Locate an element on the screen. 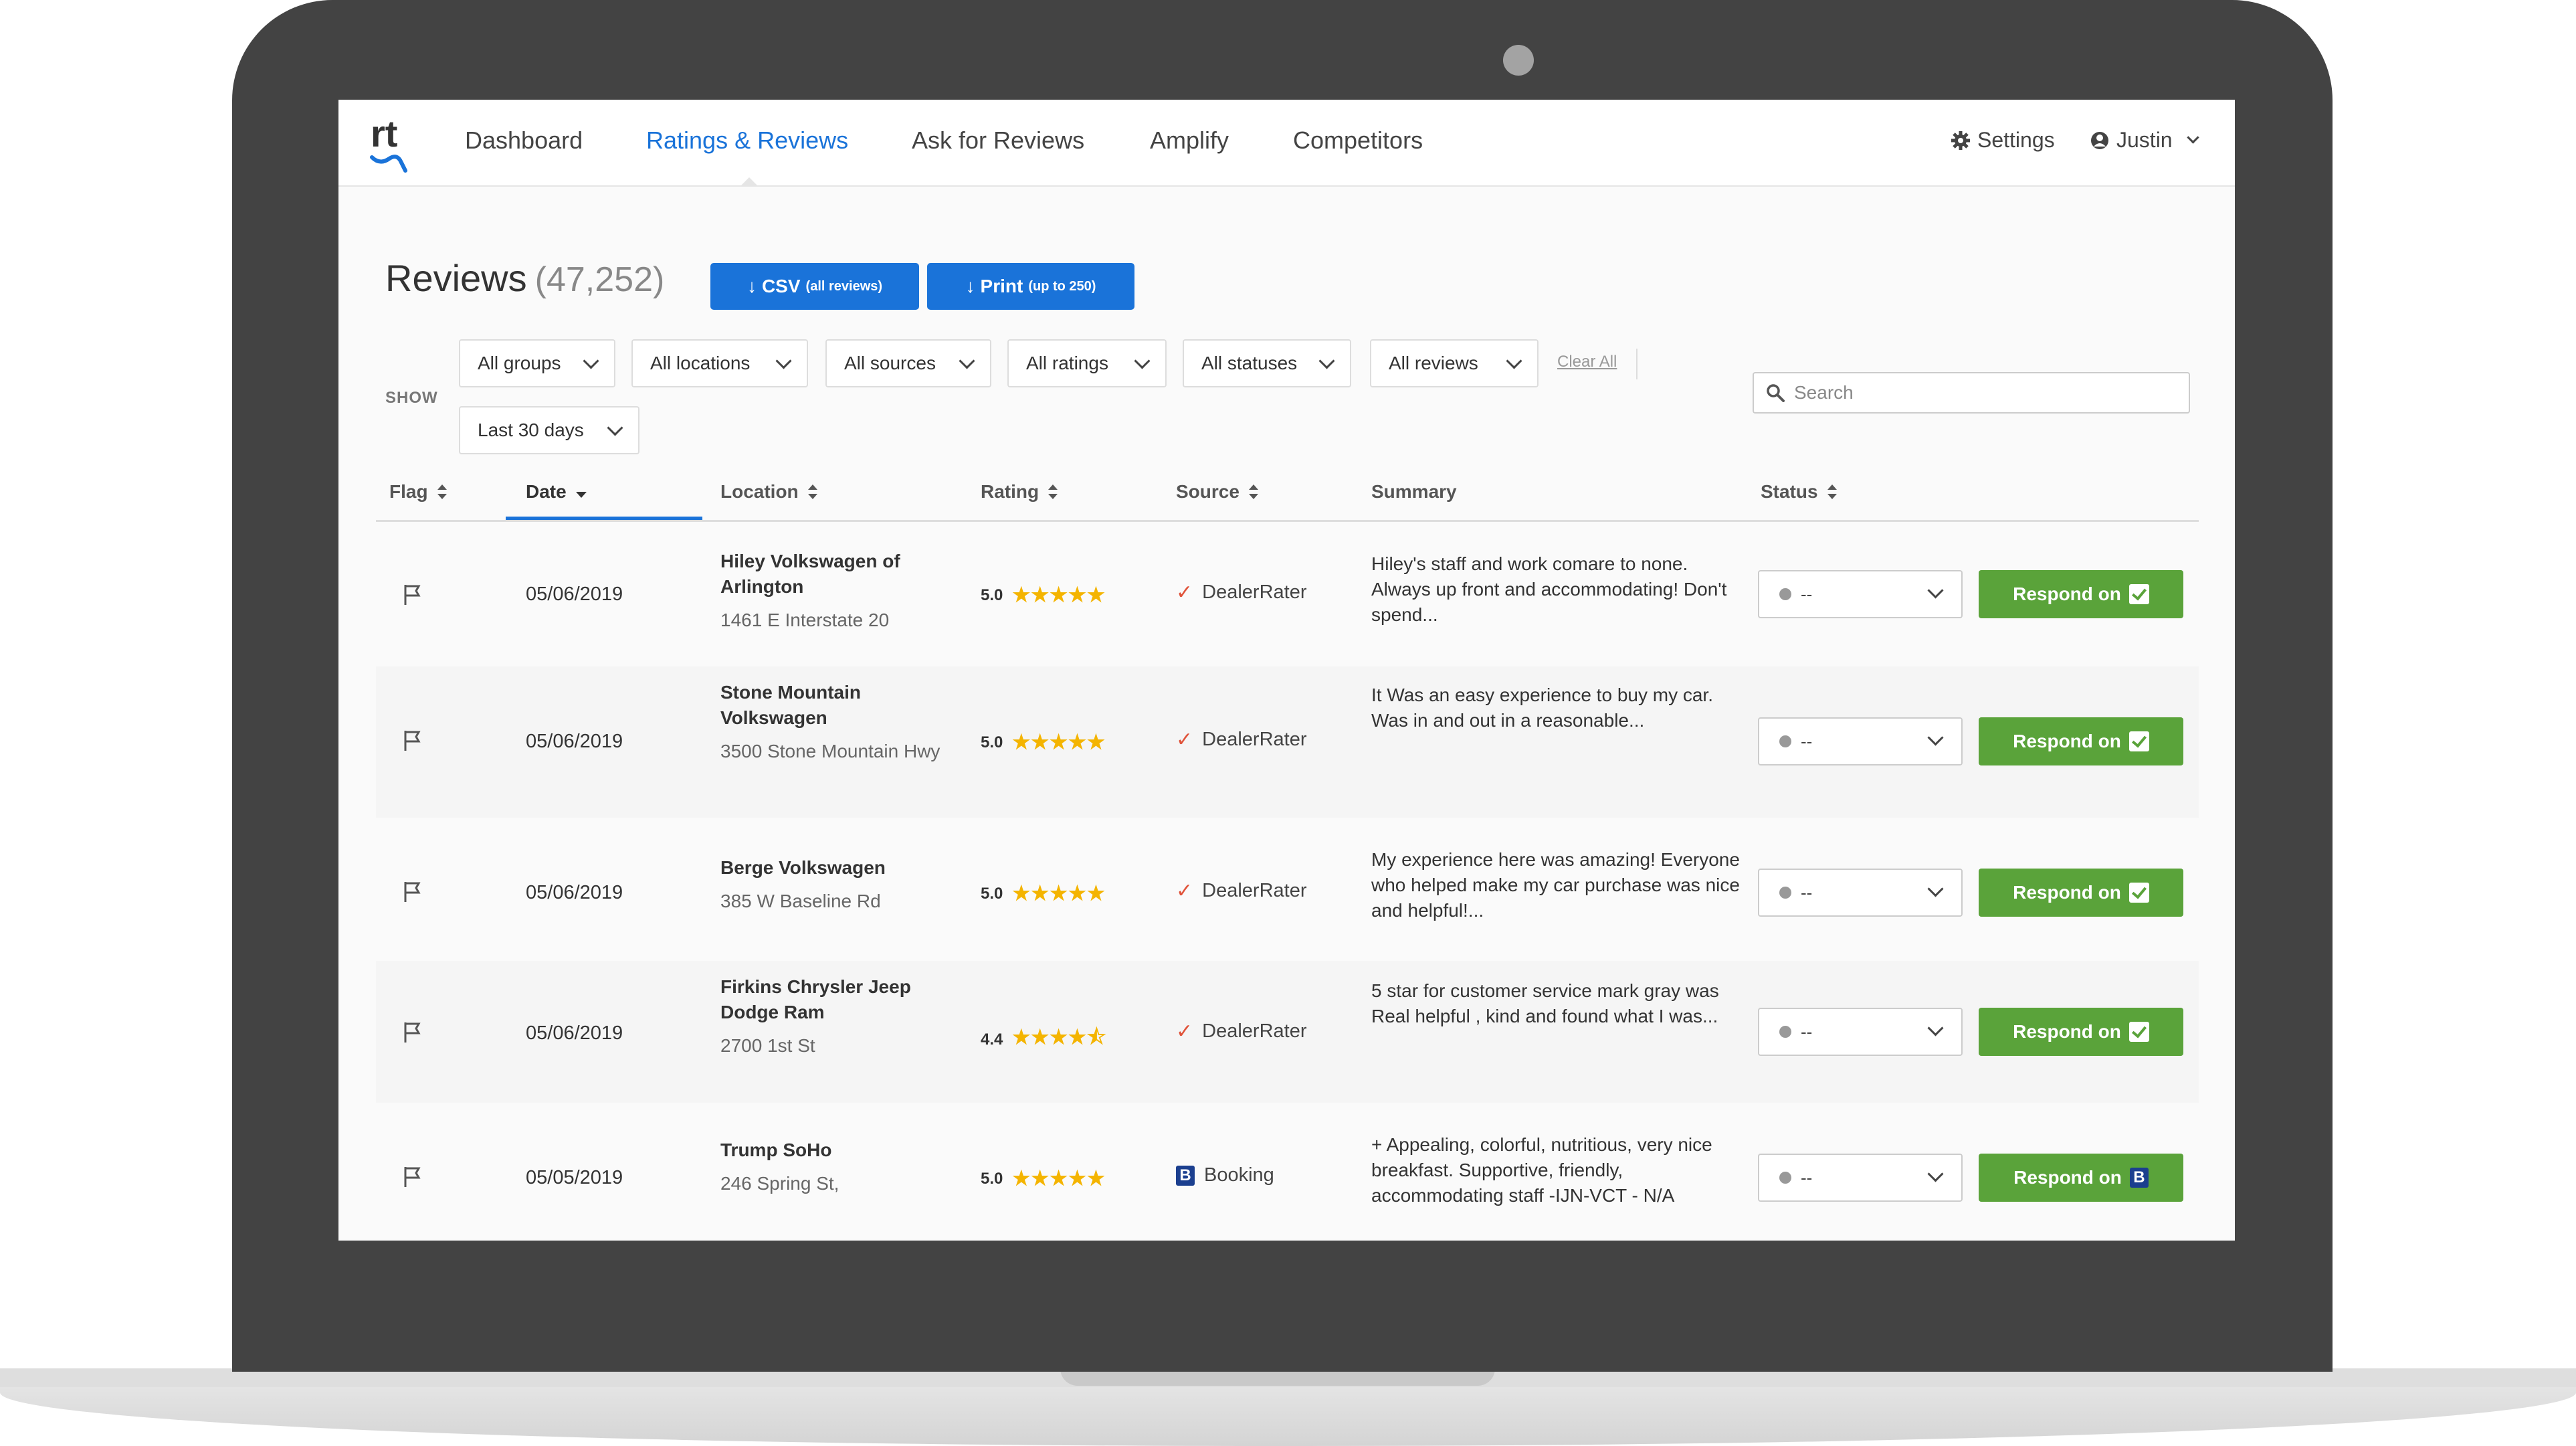 The width and height of the screenshot is (2576, 1446). csv-label: CSV is located at coordinates (781, 286).